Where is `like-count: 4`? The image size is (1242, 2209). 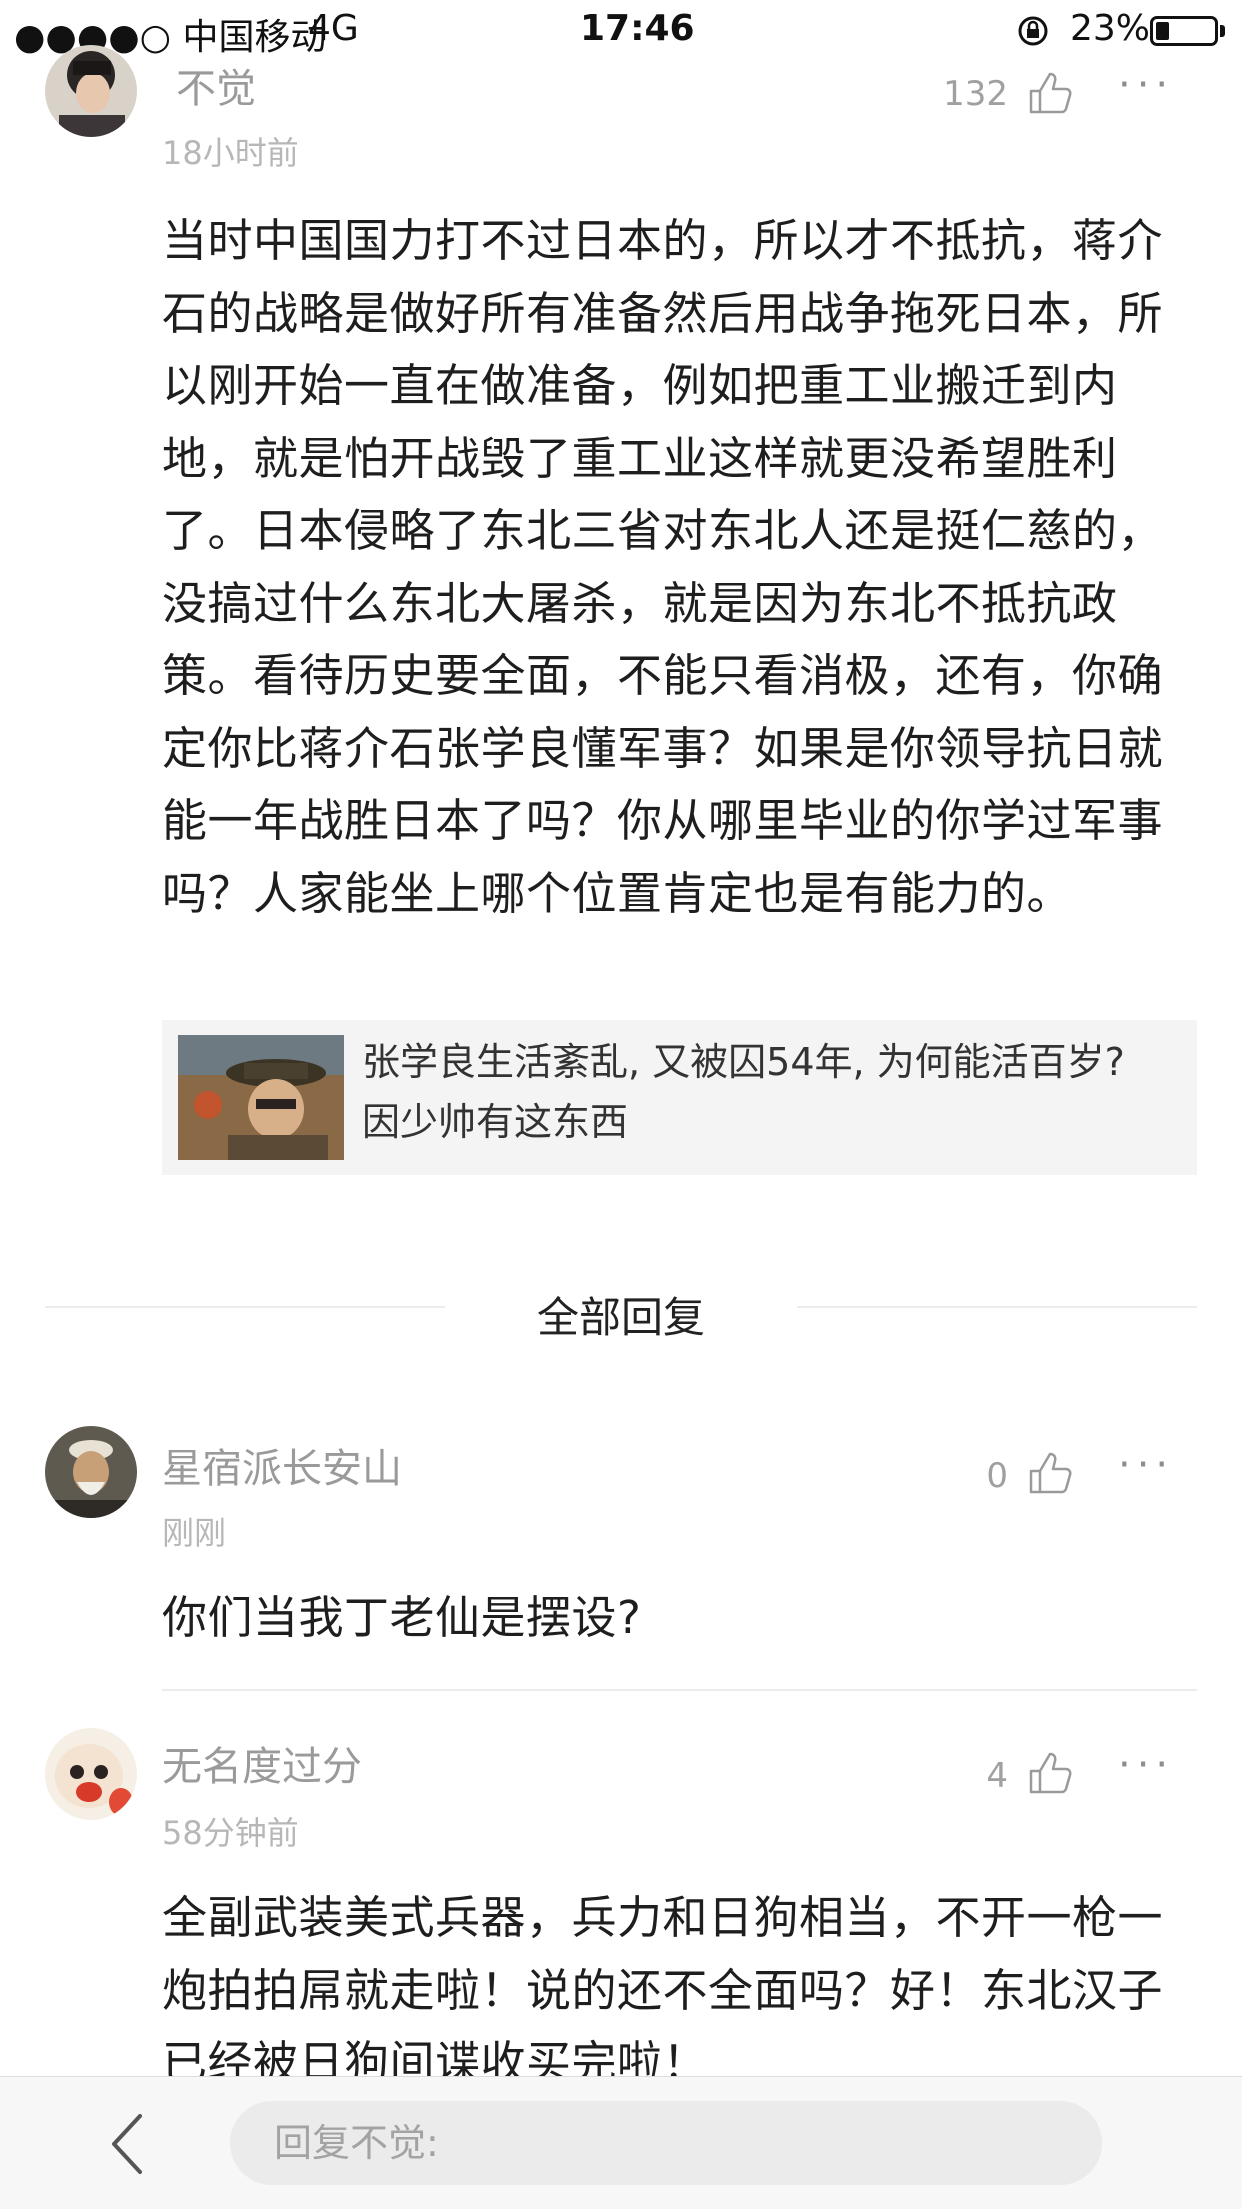 like-count: 4 is located at coordinates (997, 1776).